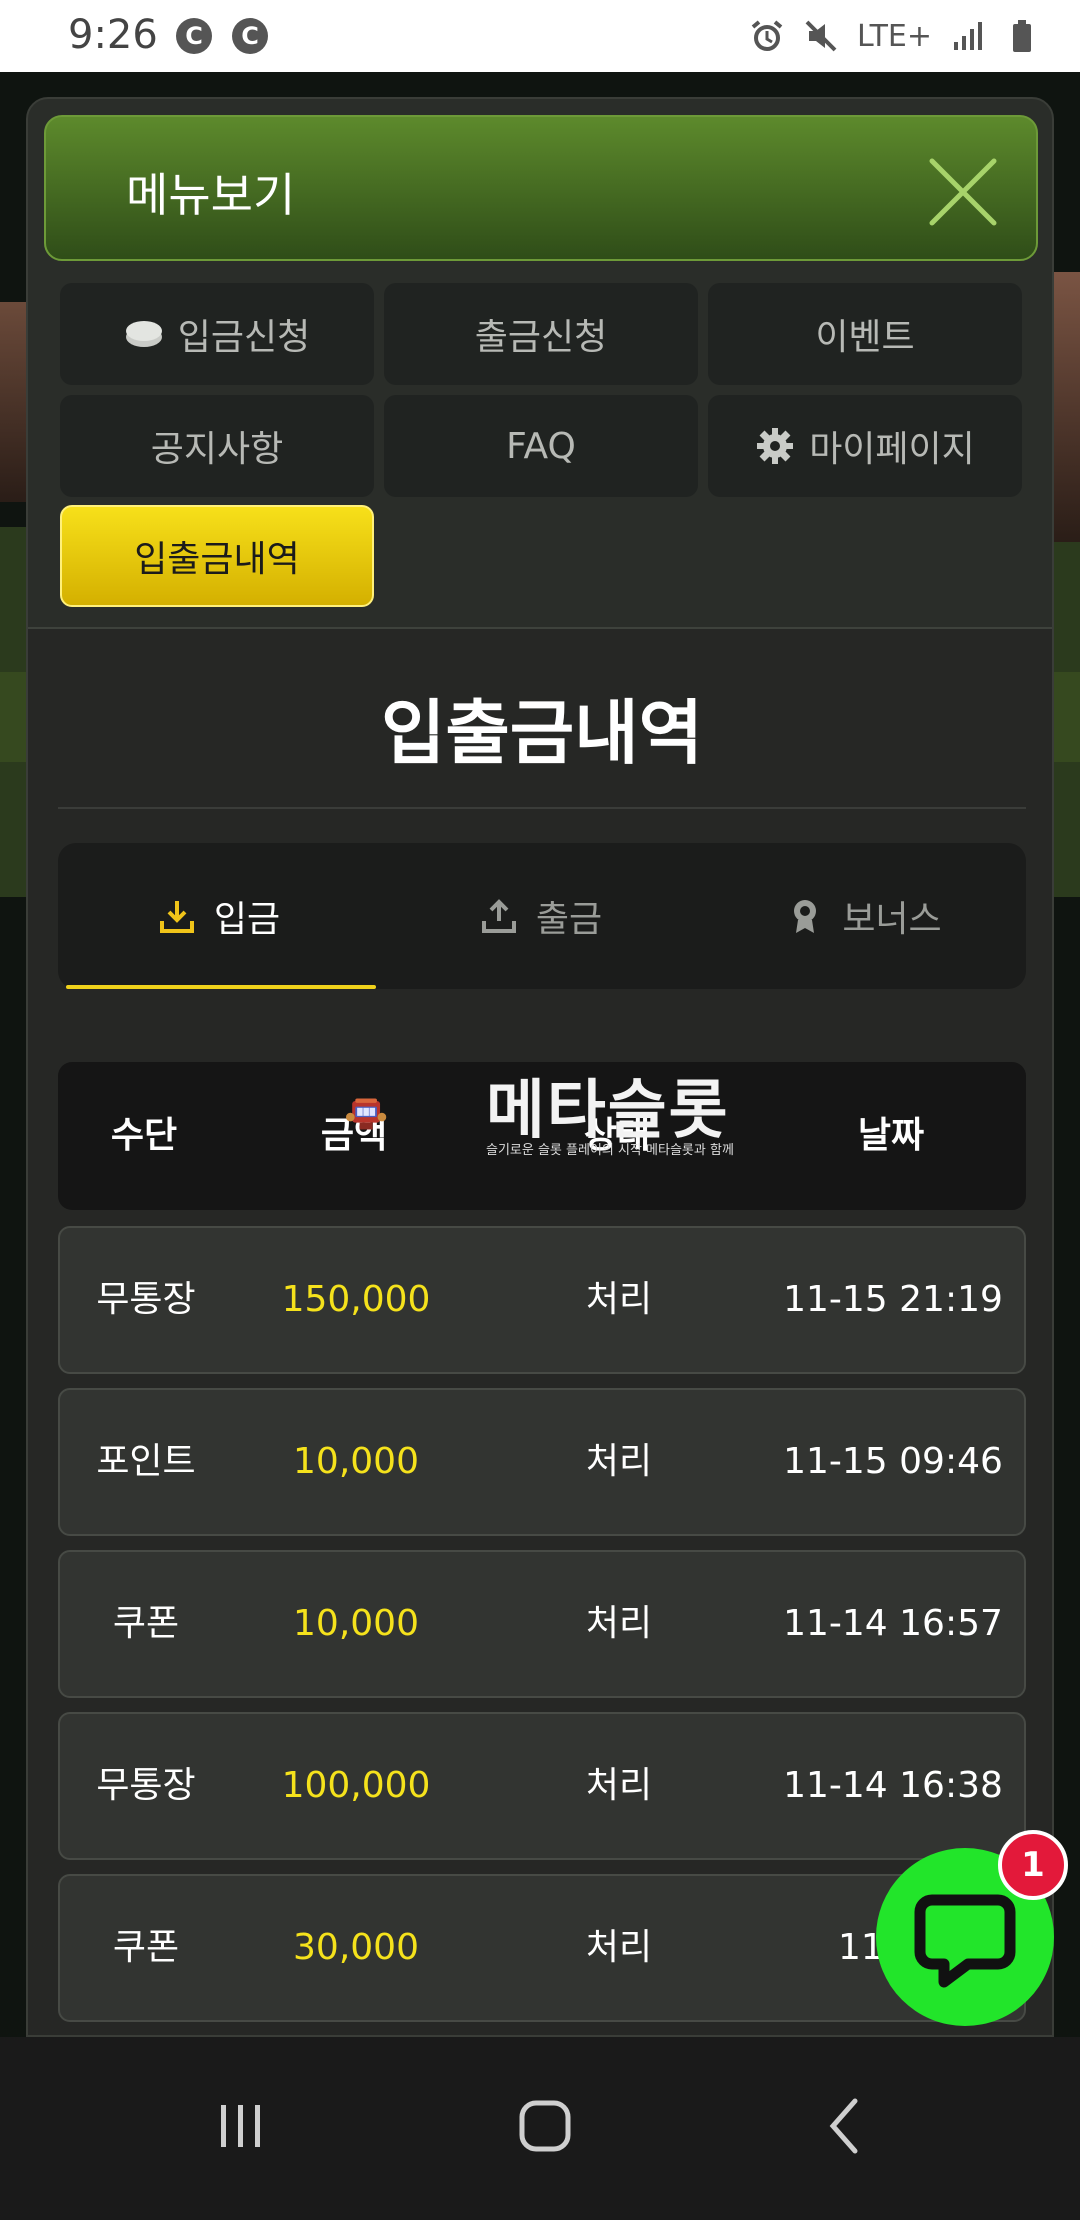  Describe the element at coordinates (893, 1299) in the screenshot. I see `row-date: 11-15 21:19` at that location.